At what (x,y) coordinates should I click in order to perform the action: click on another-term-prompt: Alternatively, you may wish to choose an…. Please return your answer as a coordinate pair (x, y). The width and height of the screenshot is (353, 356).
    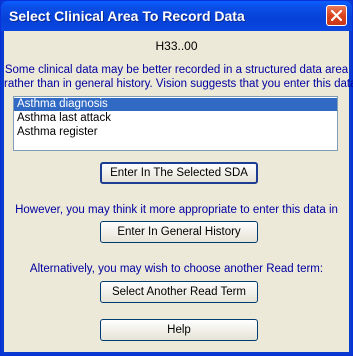
    Looking at the image, I should click on (176, 269).